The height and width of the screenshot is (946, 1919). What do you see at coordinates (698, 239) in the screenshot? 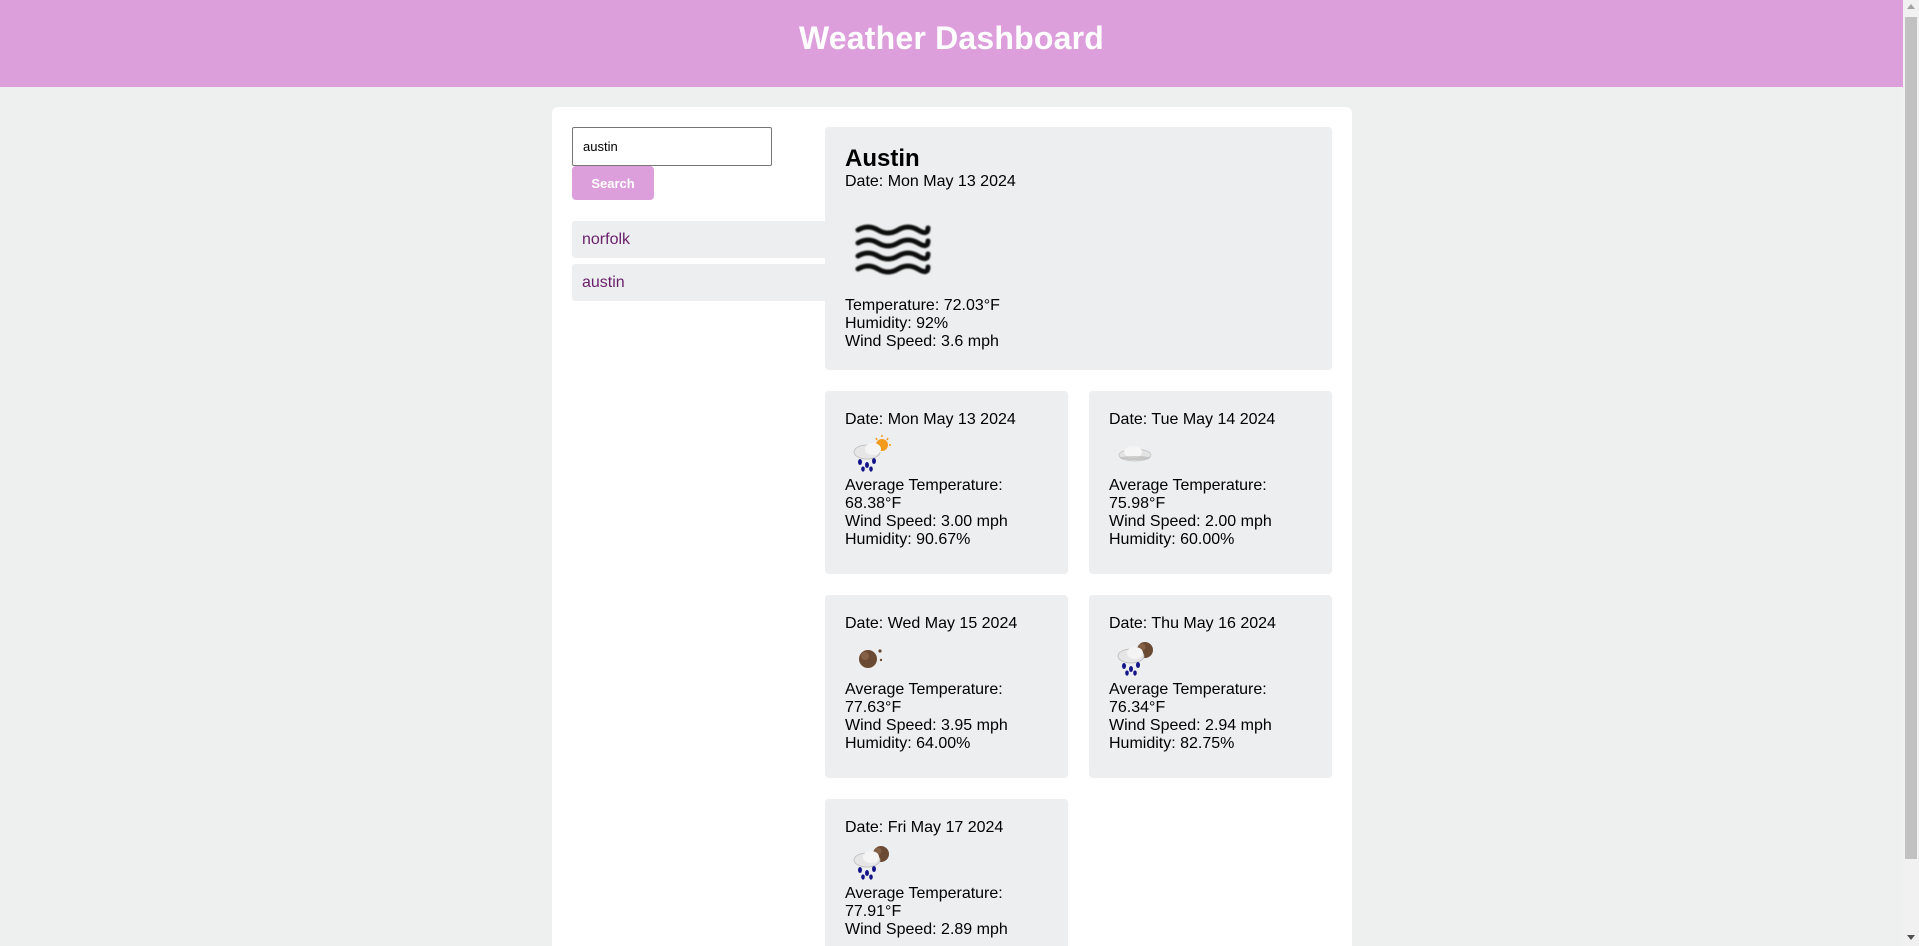
I see `history-item-norfolk: norfolk` at bounding box center [698, 239].